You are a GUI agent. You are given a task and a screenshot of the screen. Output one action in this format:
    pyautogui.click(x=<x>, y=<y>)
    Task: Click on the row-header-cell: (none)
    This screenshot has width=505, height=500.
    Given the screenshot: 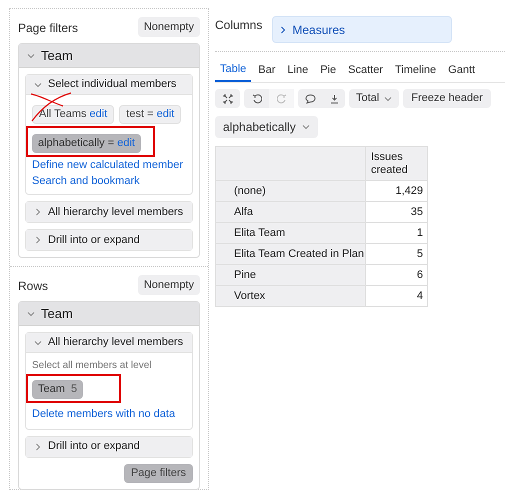 What is the action you would take?
    pyautogui.click(x=291, y=191)
    